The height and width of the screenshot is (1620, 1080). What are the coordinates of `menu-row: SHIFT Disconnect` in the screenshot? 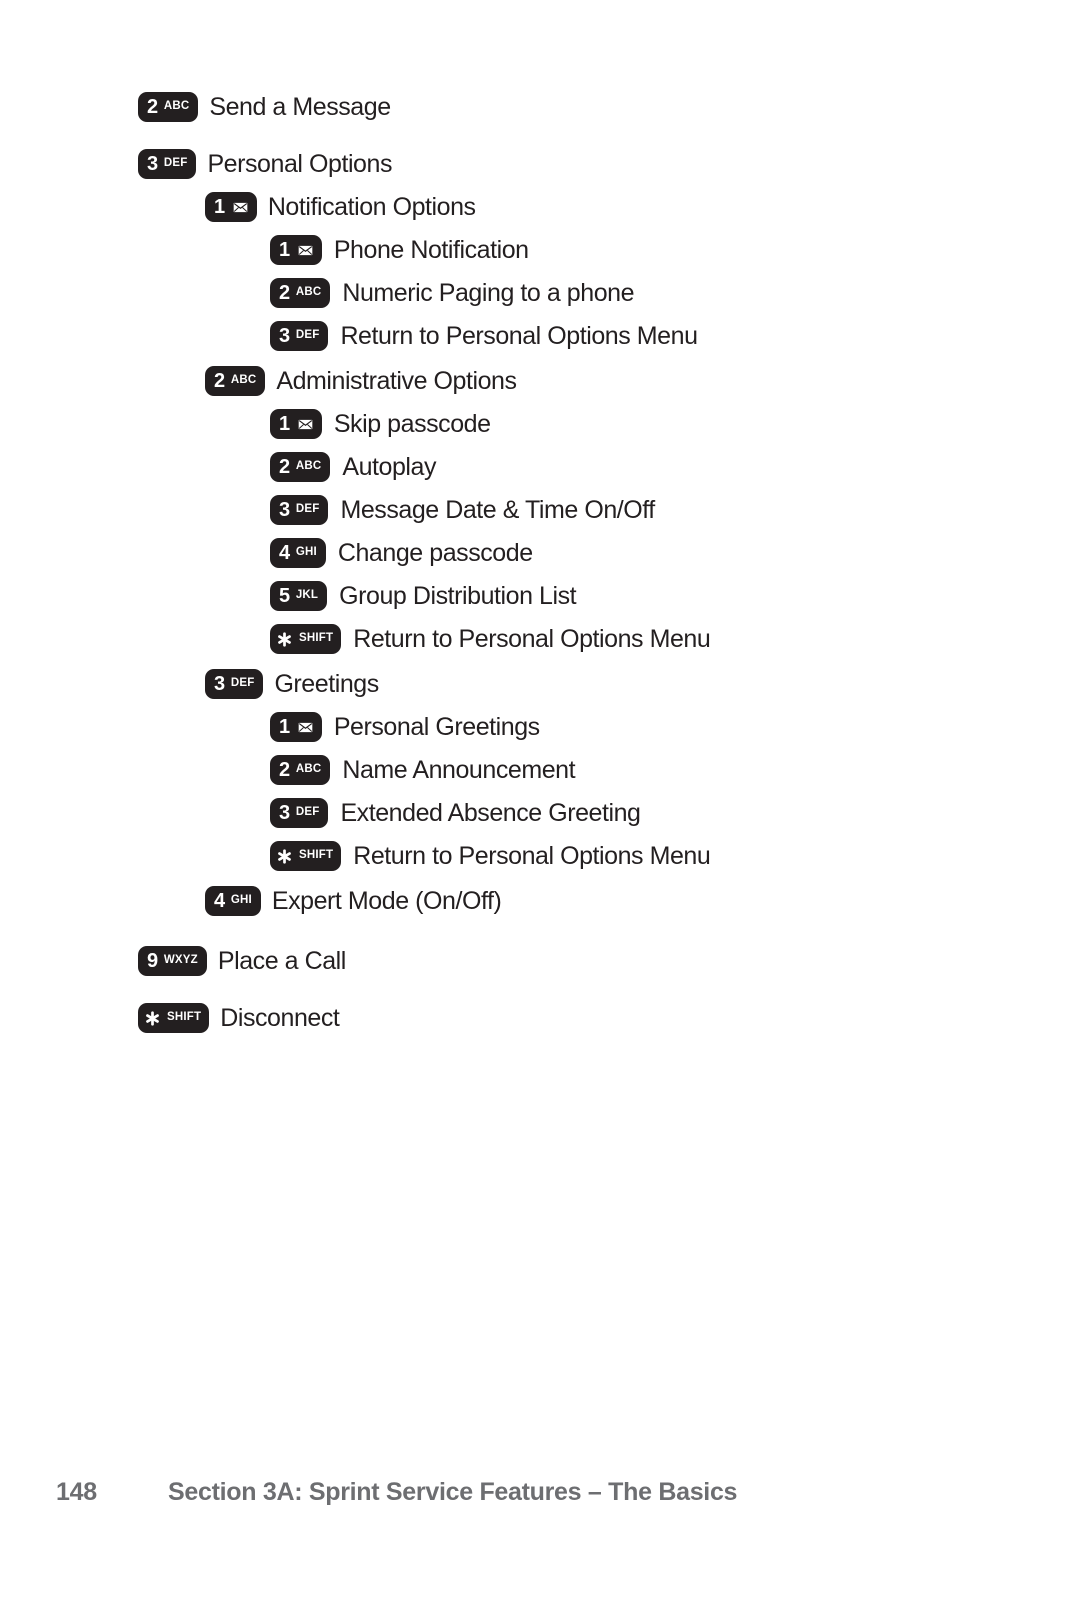 It's located at (578, 1018).